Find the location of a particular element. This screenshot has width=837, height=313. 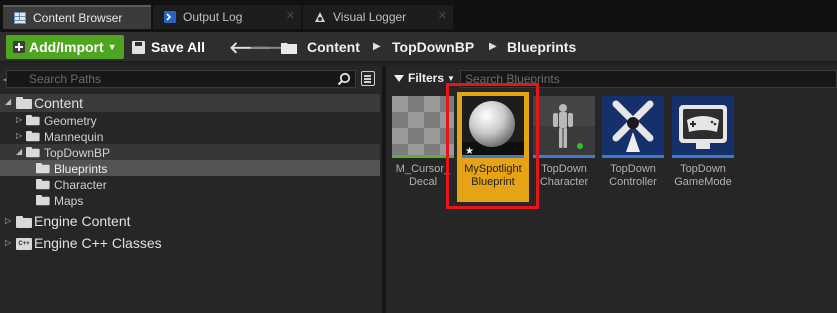

breadcrumb-content: Content is located at coordinates (333, 47).